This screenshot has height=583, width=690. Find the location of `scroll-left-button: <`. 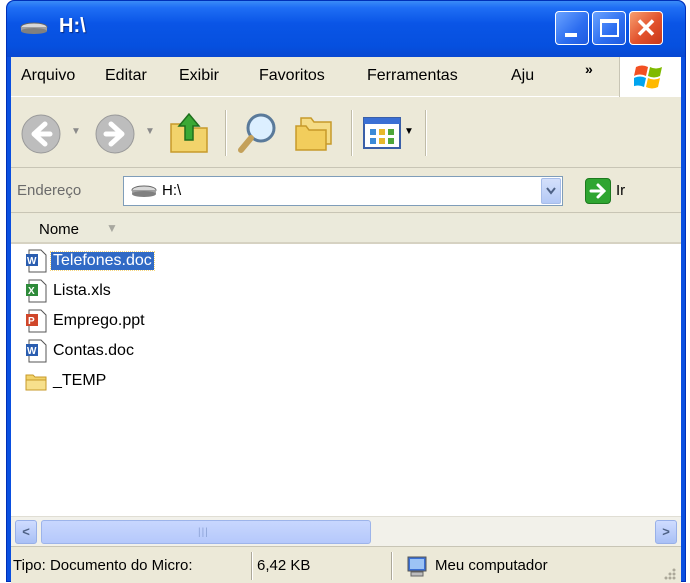

scroll-left-button: < is located at coordinates (26, 532).